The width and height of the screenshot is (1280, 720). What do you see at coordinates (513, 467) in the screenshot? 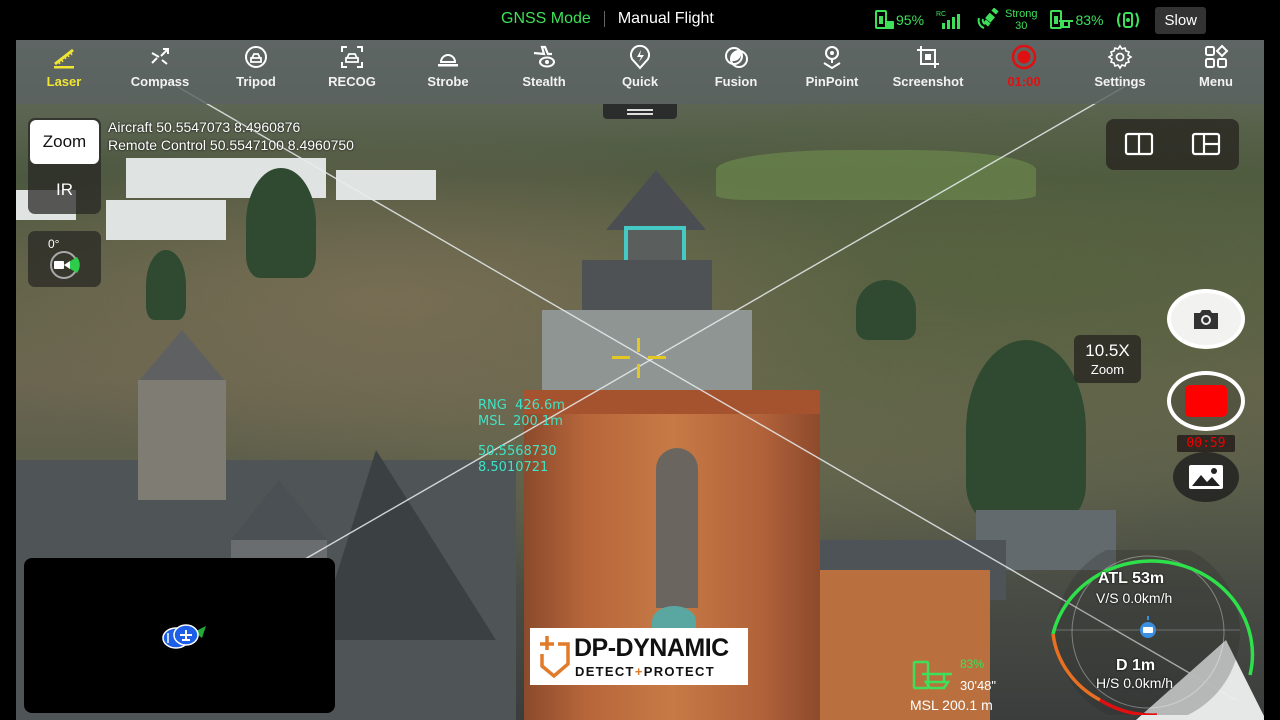
I see `target-longitude: 8.5010721` at bounding box center [513, 467].